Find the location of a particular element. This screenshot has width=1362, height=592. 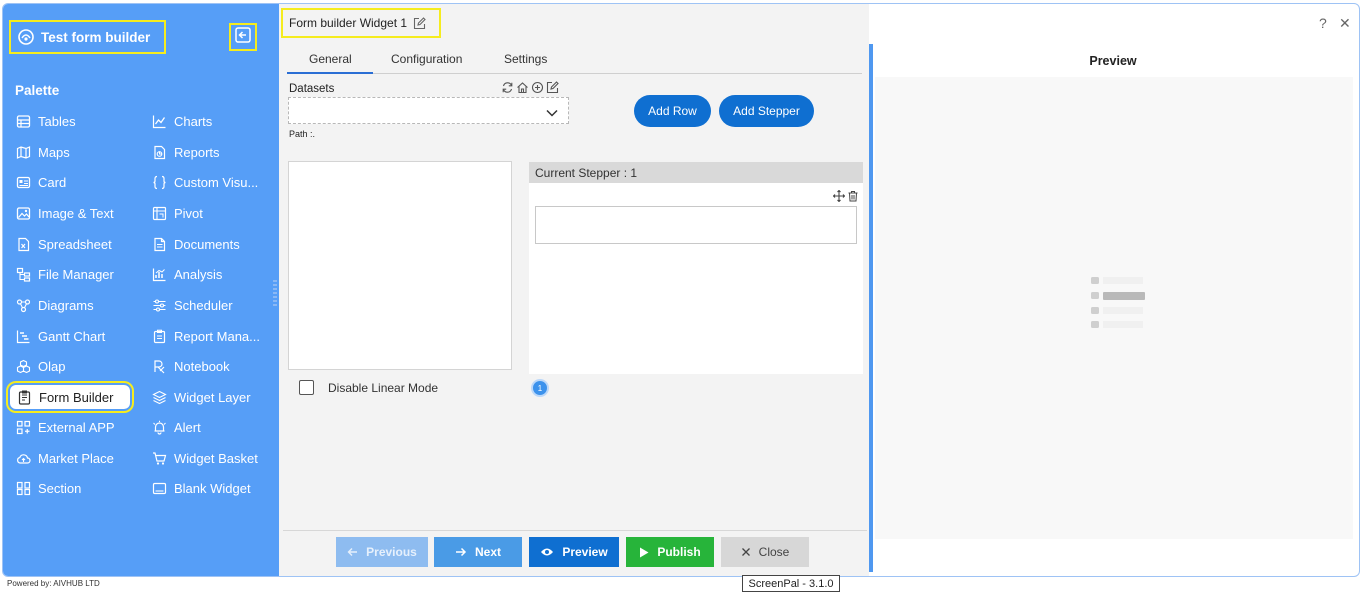

palette-item-reports: Reports is located at coordinates (185, 152).